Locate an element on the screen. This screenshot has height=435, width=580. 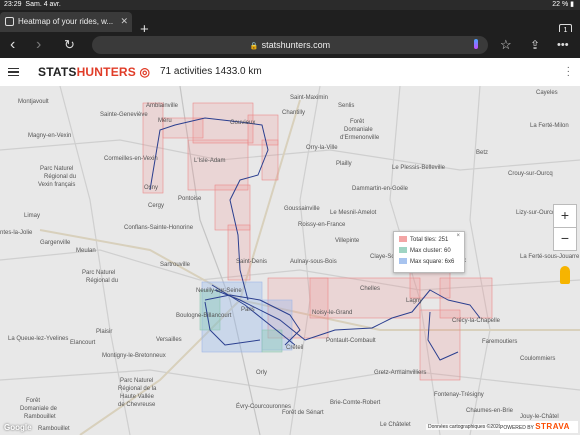
map-place-label: Régional du is located at coordinates (60, 177).